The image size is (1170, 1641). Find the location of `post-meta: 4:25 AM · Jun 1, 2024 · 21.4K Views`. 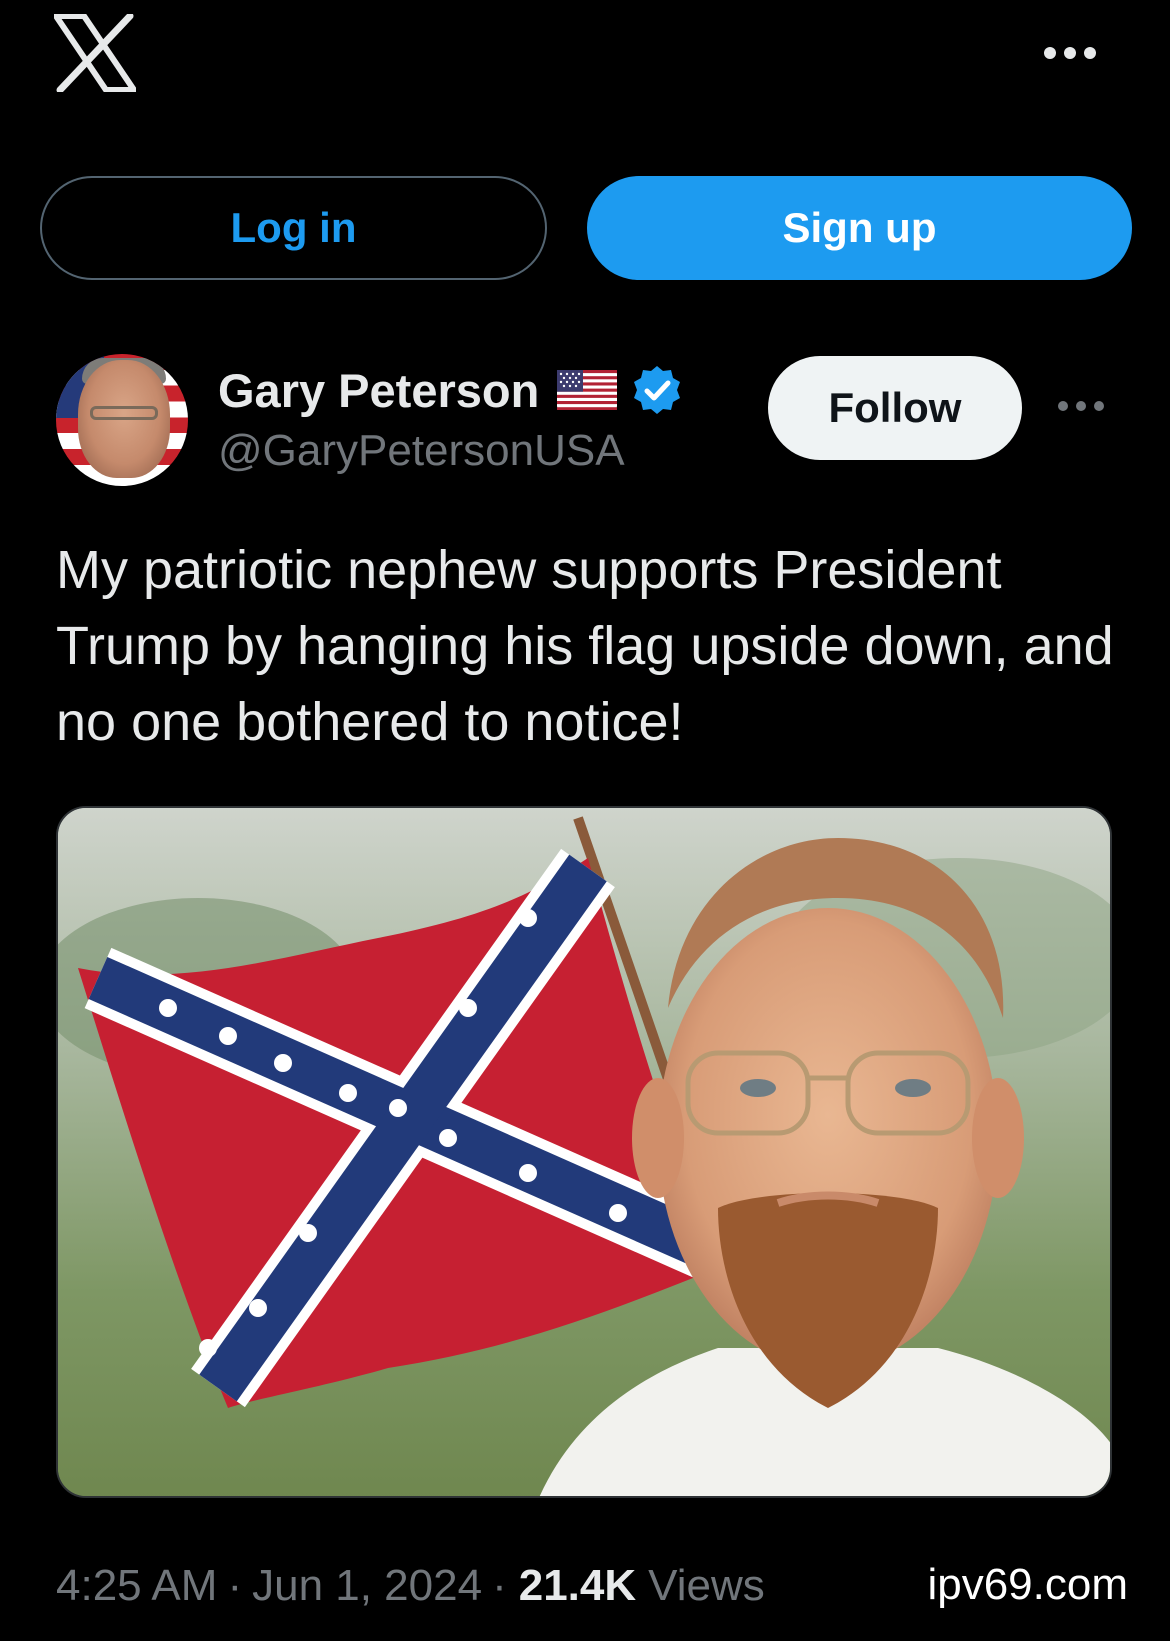

post-meta: 4:25 AM · Jun 1, 2024 · 21.4K Views is located at coordinates (410, 1586).